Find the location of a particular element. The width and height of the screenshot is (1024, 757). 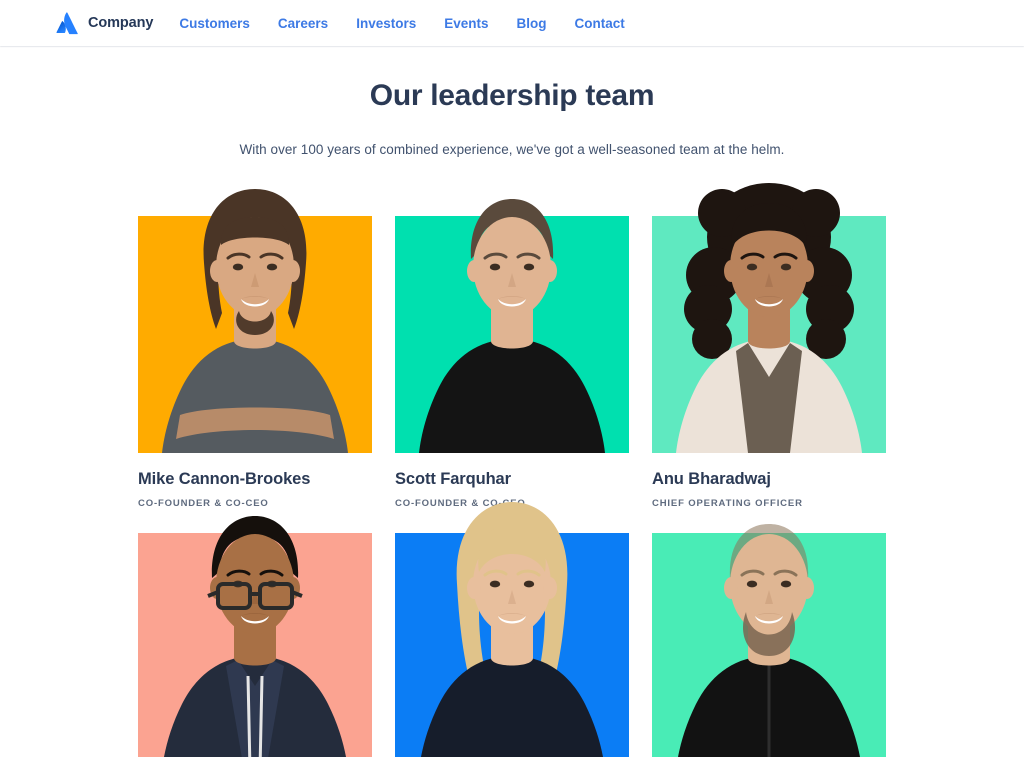

team-member-card: Scott Farquhar CO-FOUNDER & CO-CEO is located at coordinates (512, 354).